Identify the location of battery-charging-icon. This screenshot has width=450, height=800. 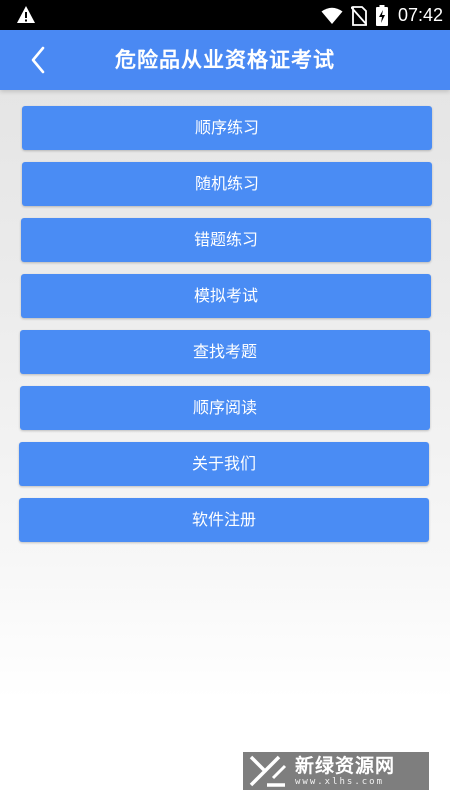
(382, 15).